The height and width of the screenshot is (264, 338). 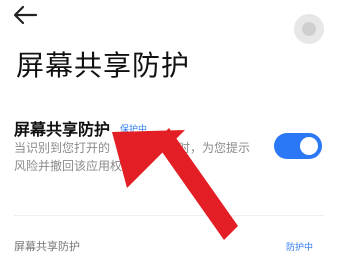 What do you see at coordinates (139, 157) in the screenshot?
I see `setting-description: 当识别到您打开的 存在风险时，为您提示 风险并撤回该应用权` at bounding box center [139, 157].